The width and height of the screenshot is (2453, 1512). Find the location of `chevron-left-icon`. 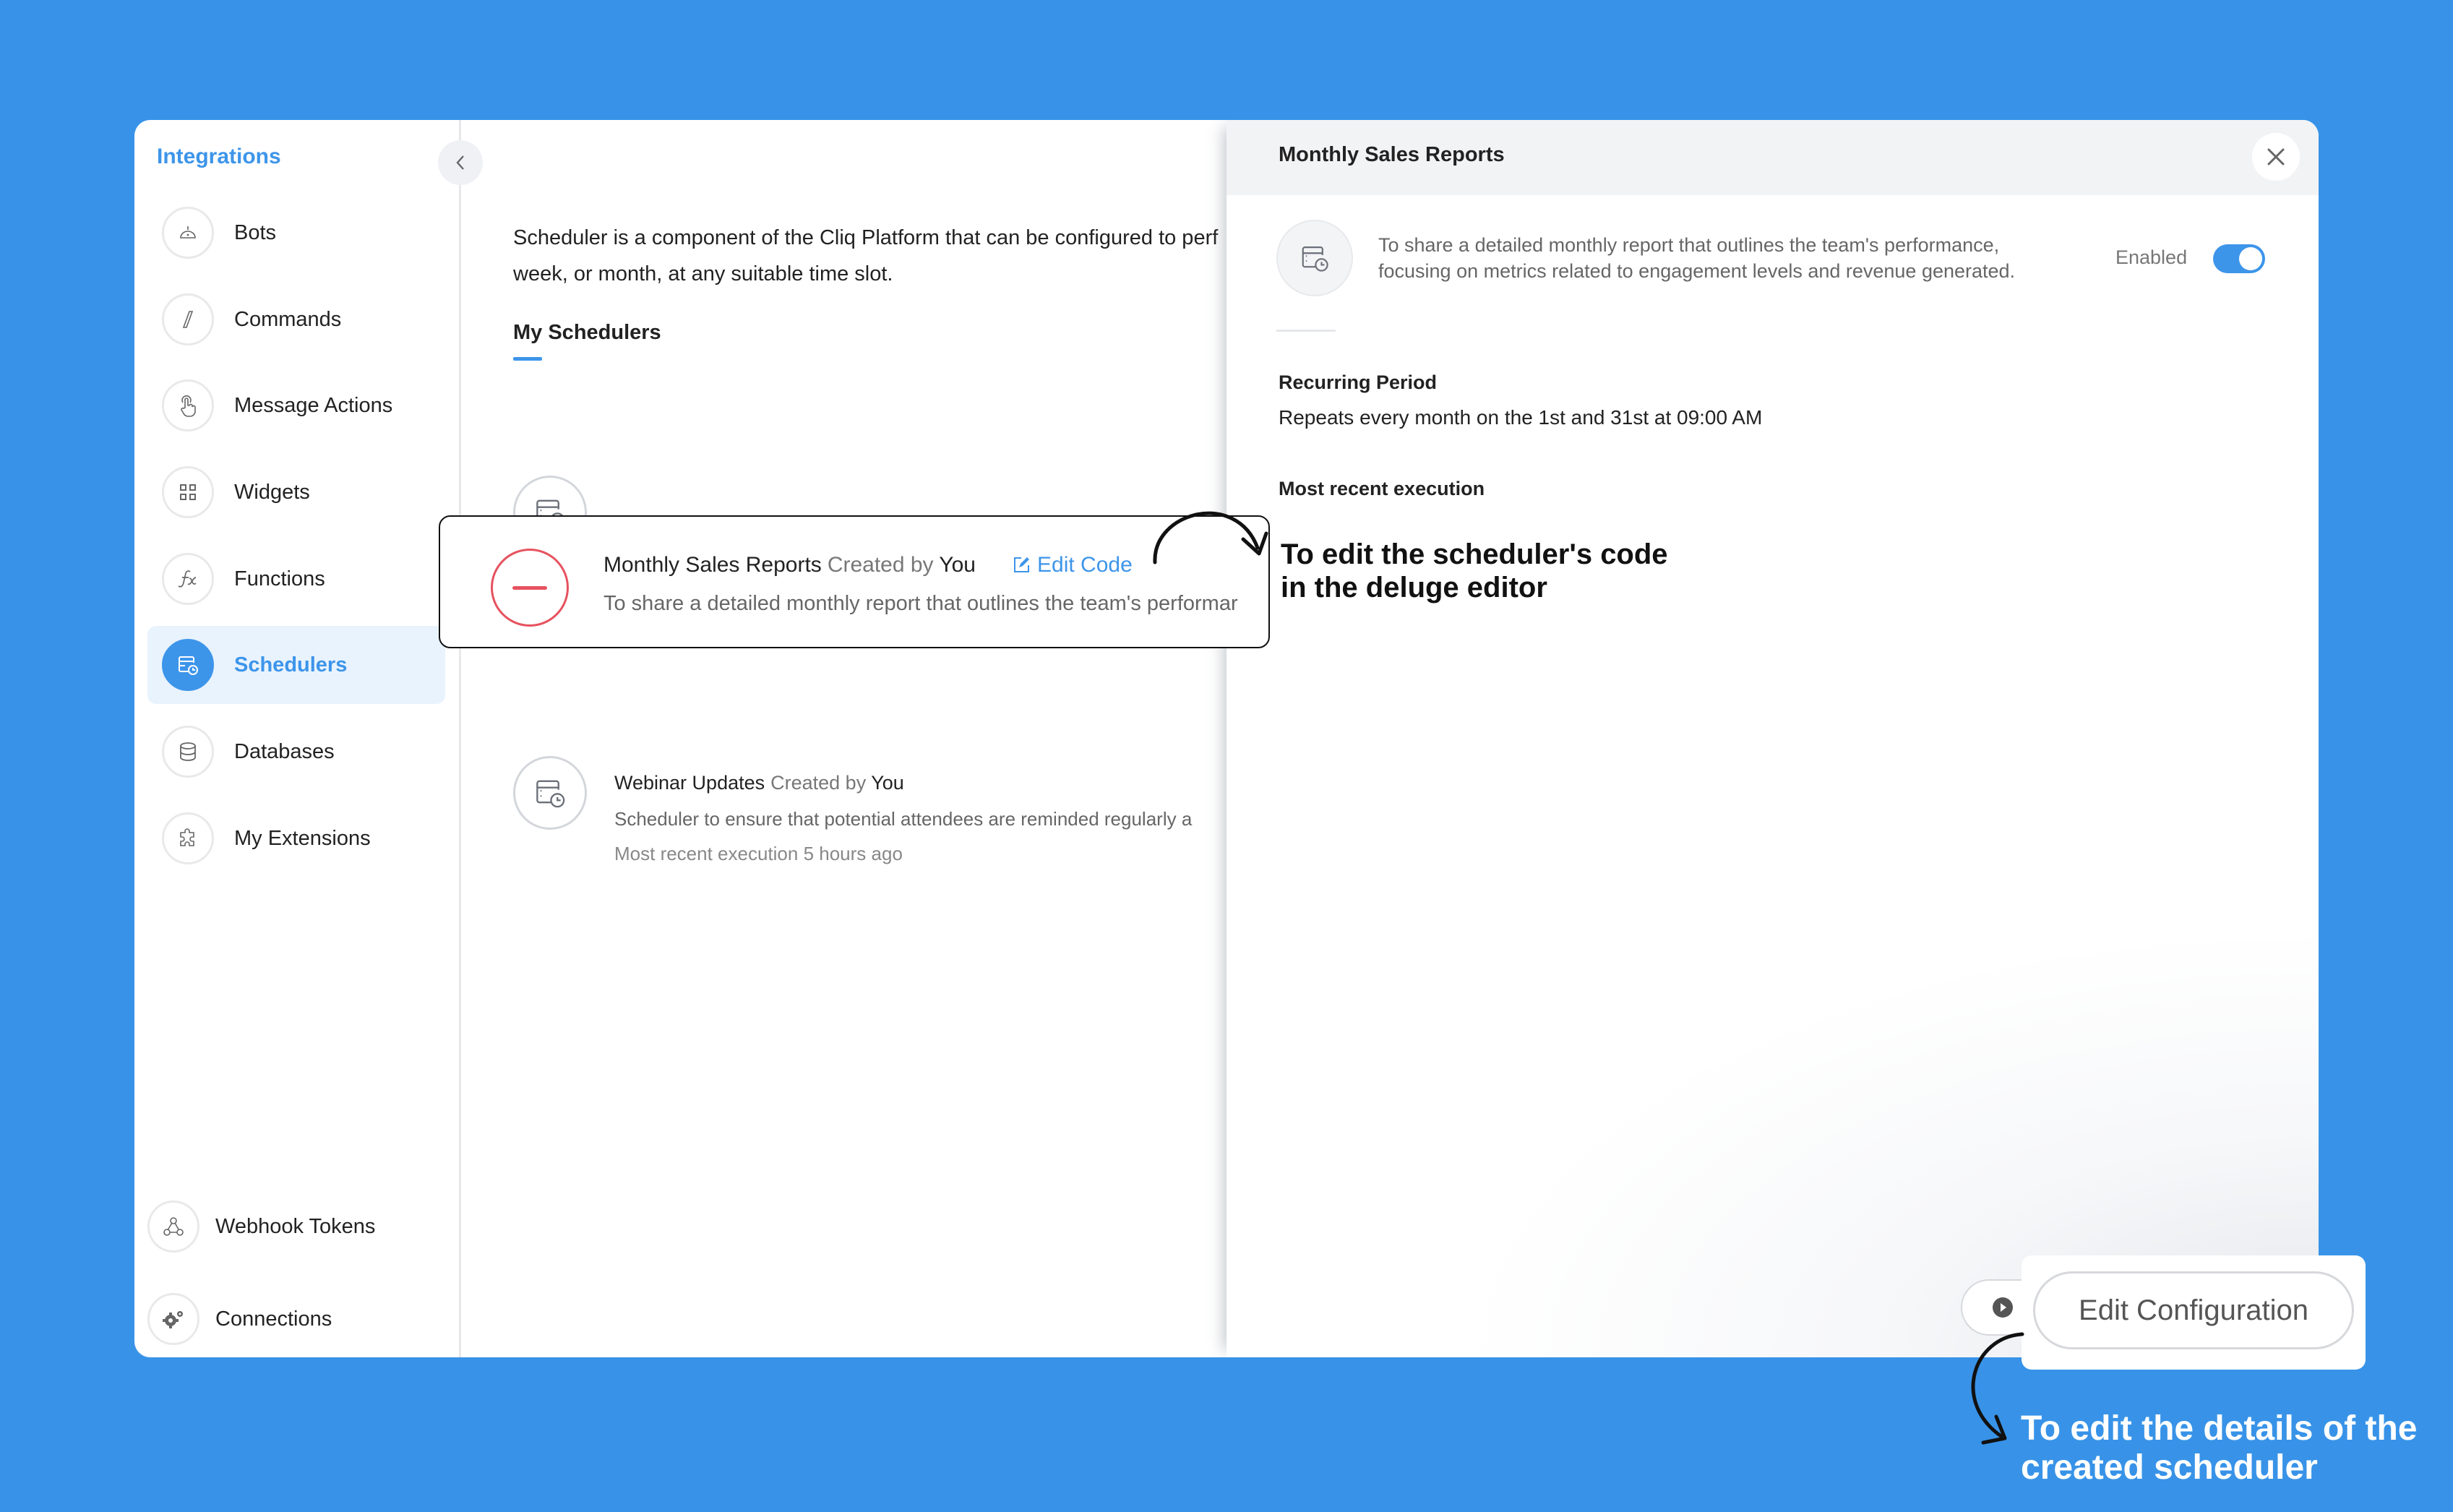

chevron-left-icon is located at coordinates (460, 162).